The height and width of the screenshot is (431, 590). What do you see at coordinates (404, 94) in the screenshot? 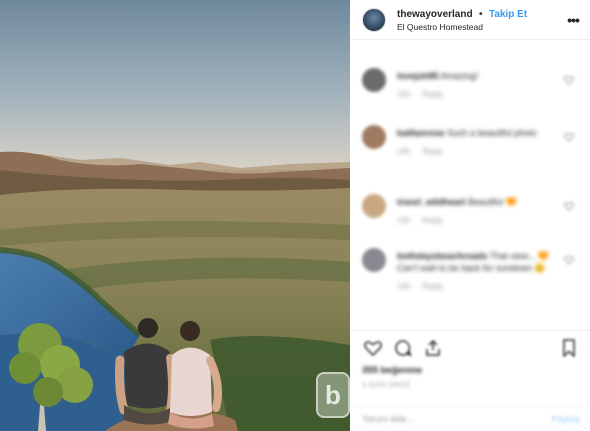
I see `comment-time: 15h` at bounding box center [404, 94].